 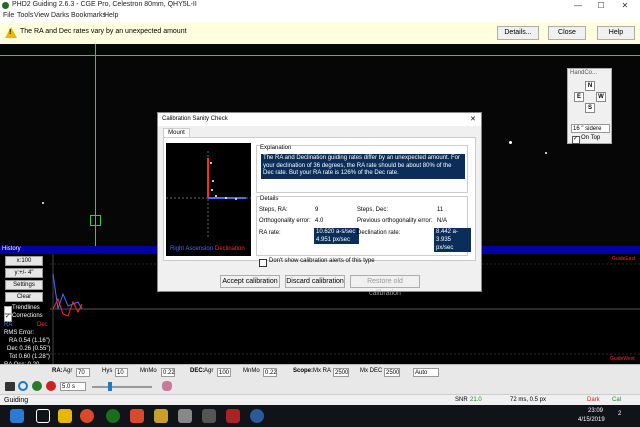 I want to click on dec-rate-label: Declination rate:, so click(x=379, y=233).